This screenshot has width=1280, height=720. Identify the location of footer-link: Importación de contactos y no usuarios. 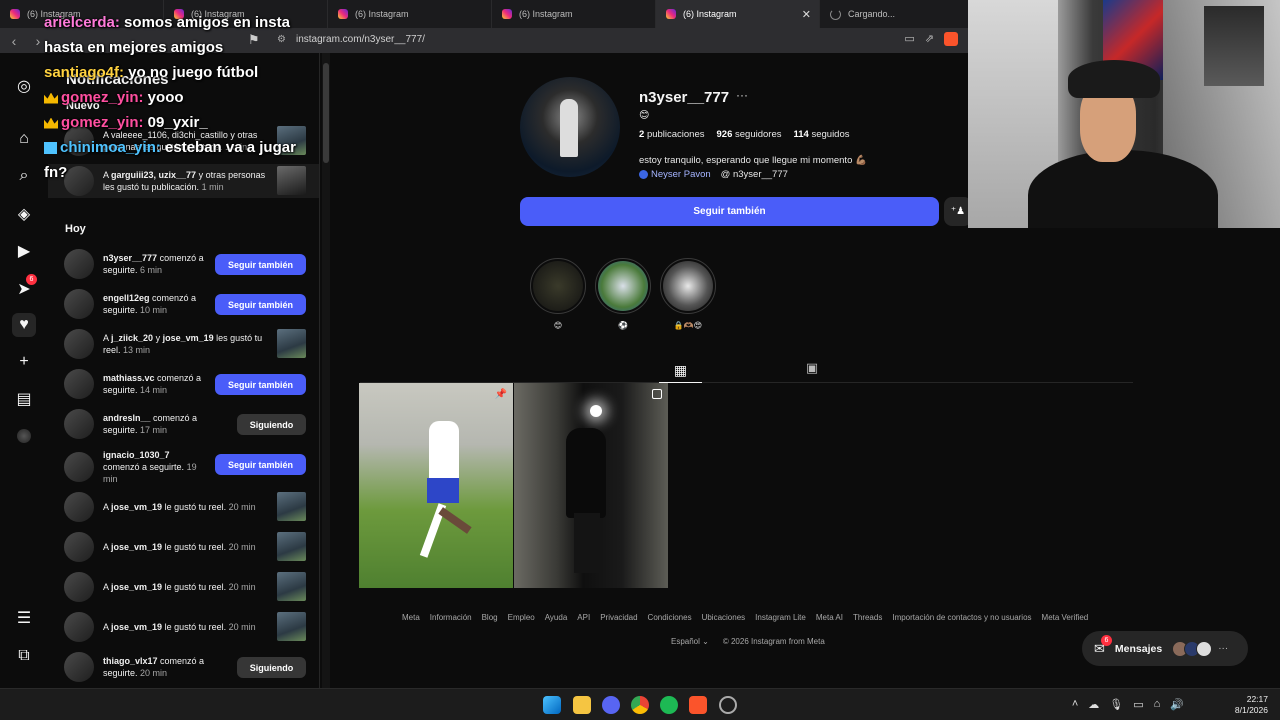
(961, 617).